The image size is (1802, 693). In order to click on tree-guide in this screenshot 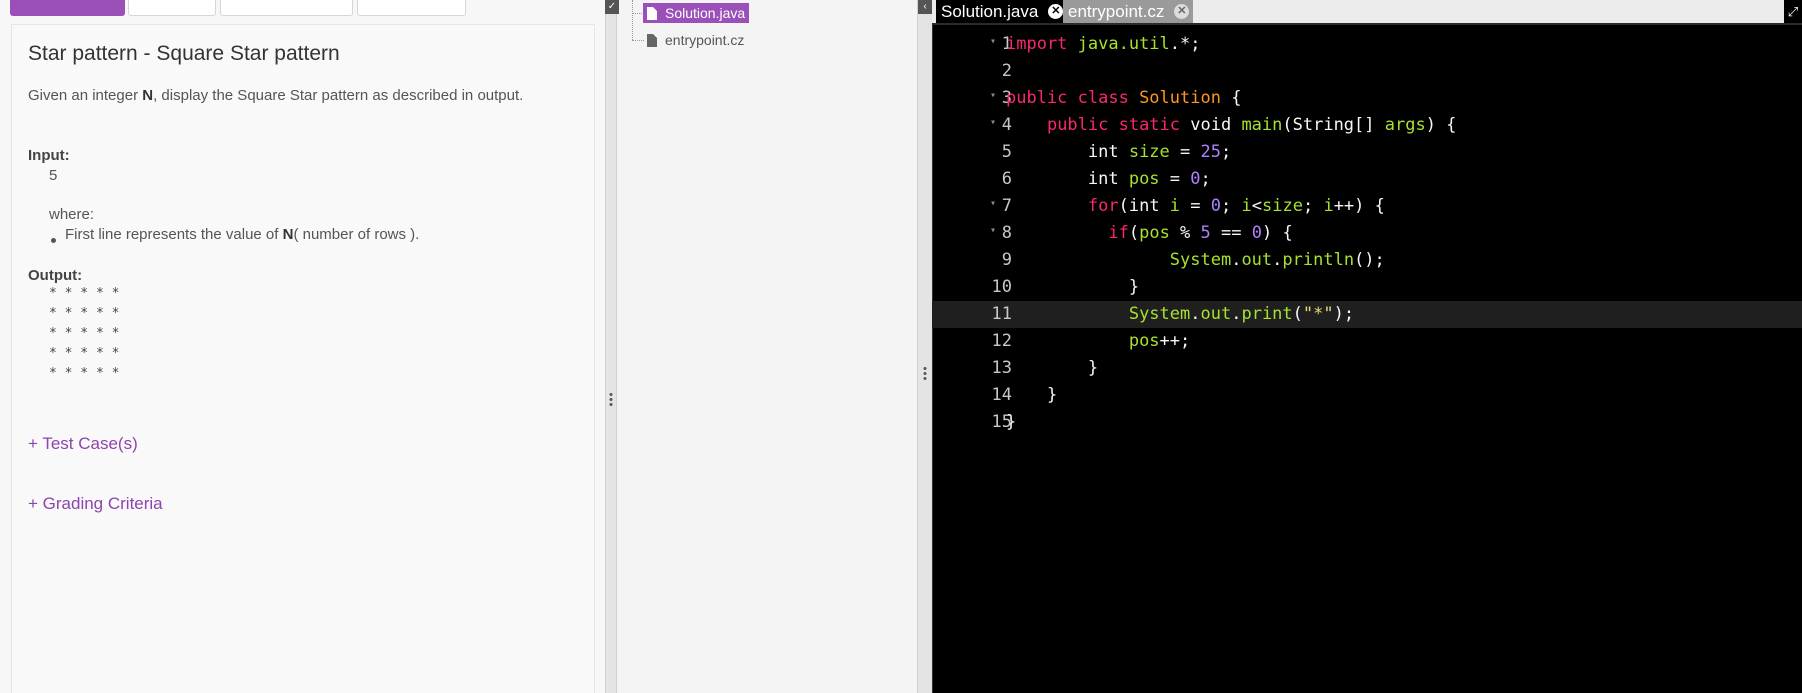, I will do `click(632, 20)`.